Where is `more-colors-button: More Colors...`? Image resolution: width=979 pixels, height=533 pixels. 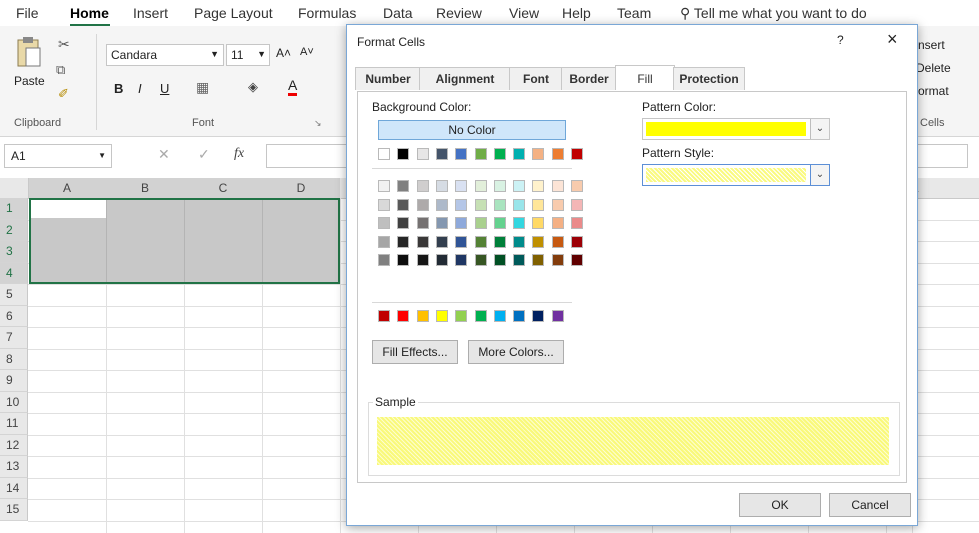 more-colors-button: More Colors... is located at coordinates (516, 352).